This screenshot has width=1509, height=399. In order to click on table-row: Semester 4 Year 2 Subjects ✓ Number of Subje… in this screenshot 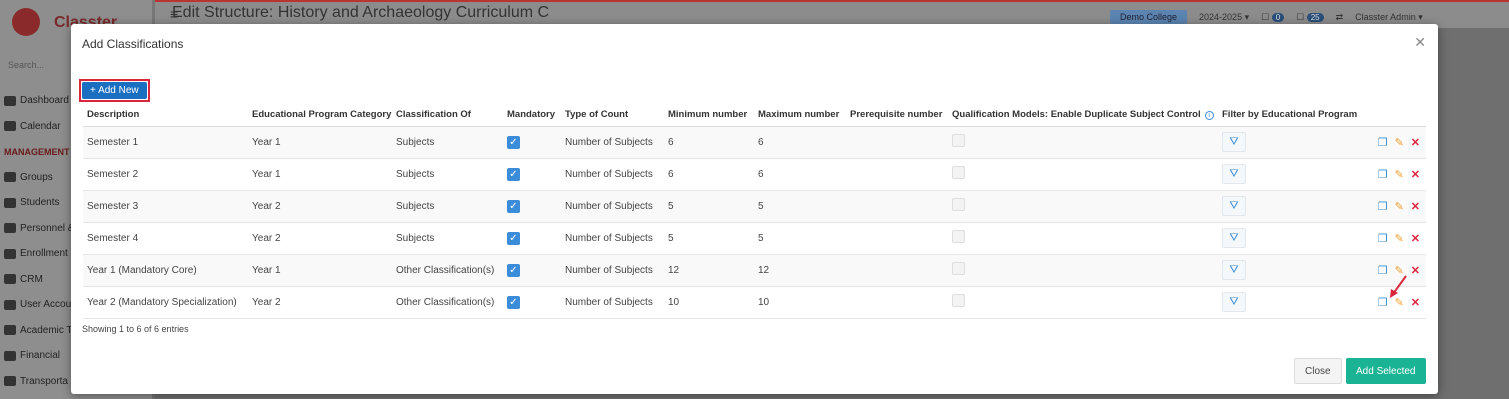, I will do `click(754, 238)`.